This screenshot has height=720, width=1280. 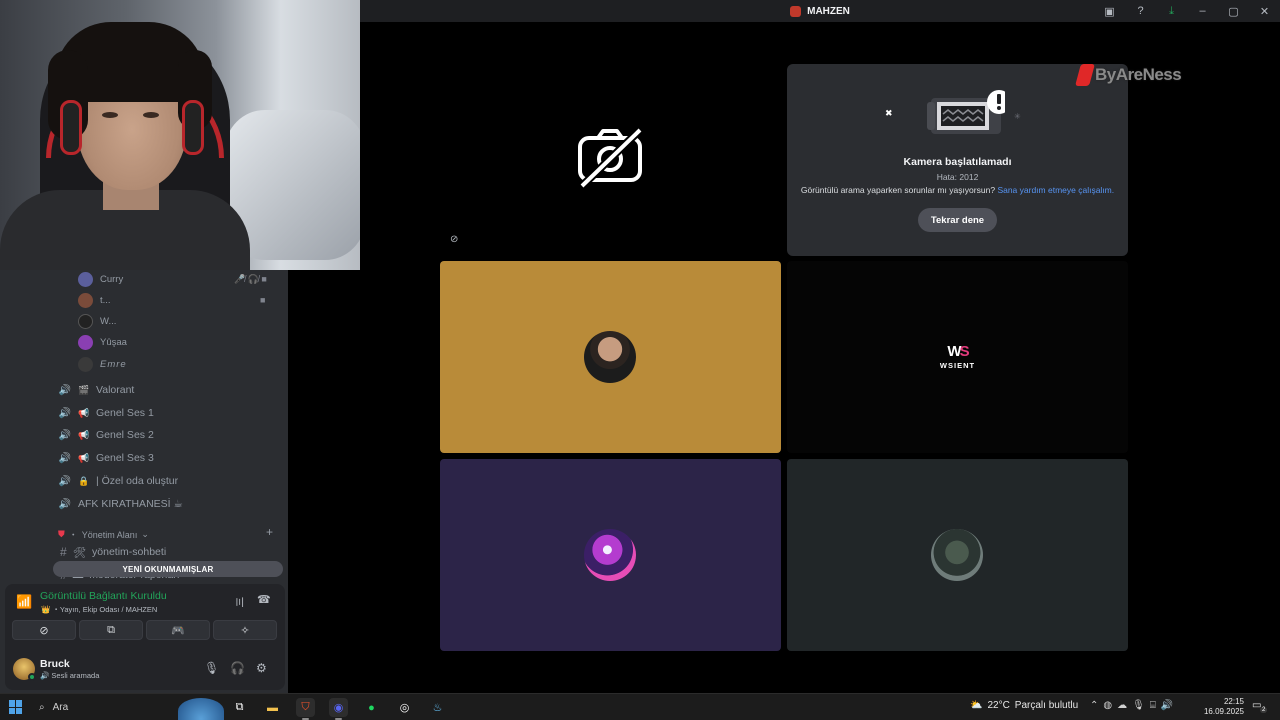 I want to click on soundboard-button: ✧, so click(x=245, y=630).